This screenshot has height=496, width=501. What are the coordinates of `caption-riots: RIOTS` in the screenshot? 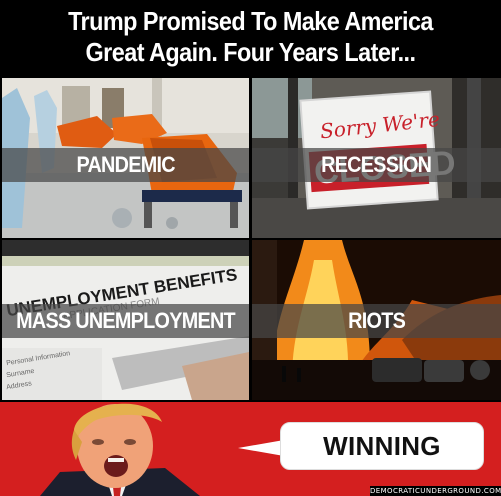 It's located at (377, 320).